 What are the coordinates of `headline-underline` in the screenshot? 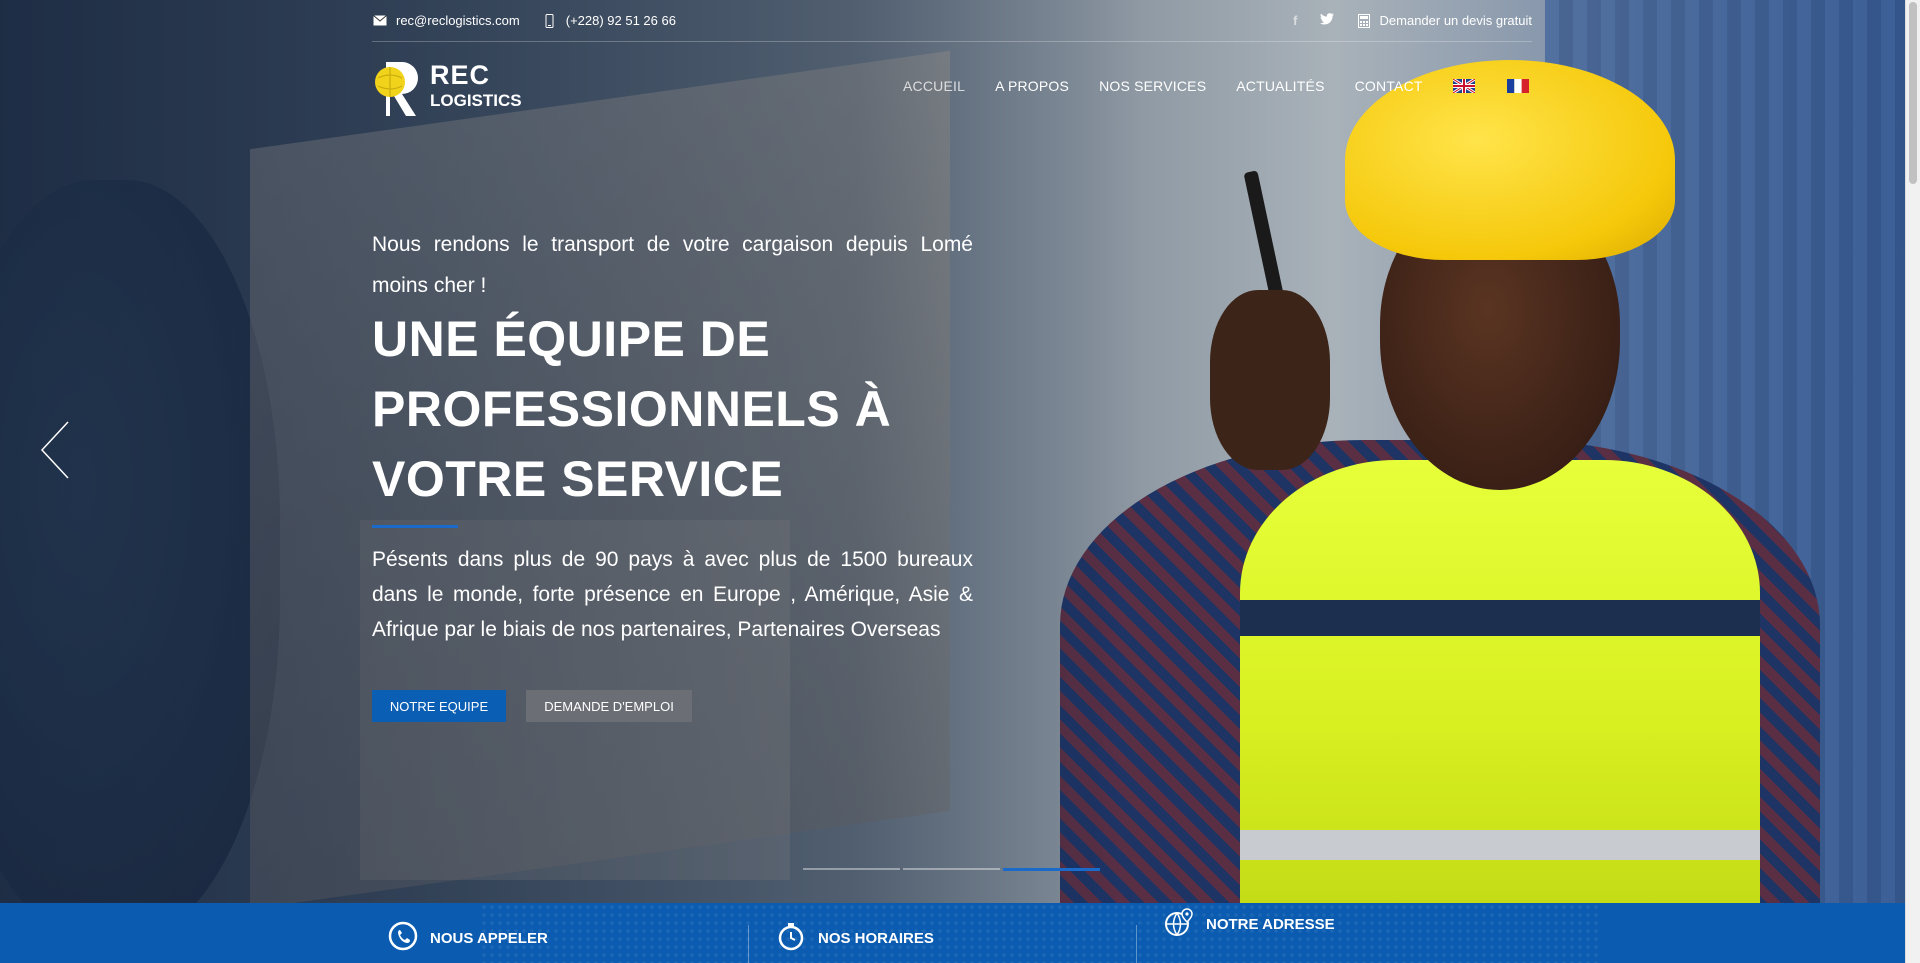 It's located at (415, 526).